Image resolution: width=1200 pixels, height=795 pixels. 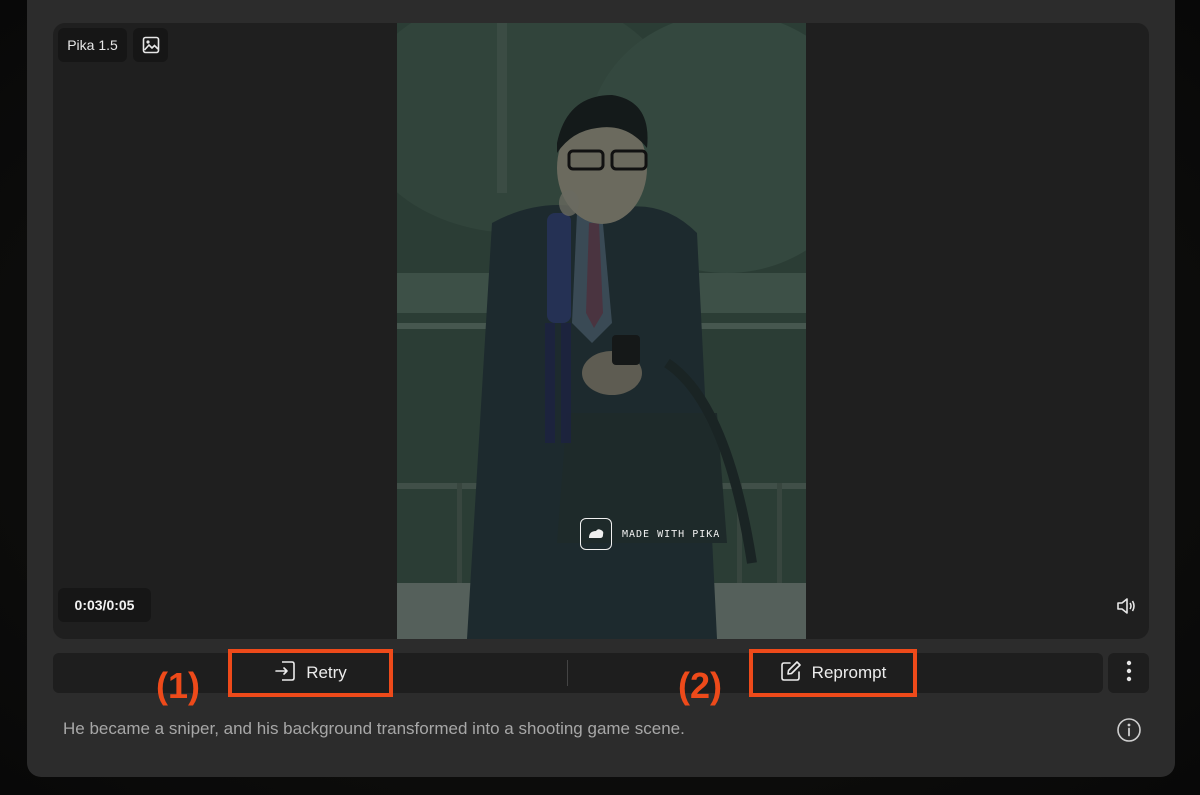 I want to click on info-icon, so click(x=1129, y=730).